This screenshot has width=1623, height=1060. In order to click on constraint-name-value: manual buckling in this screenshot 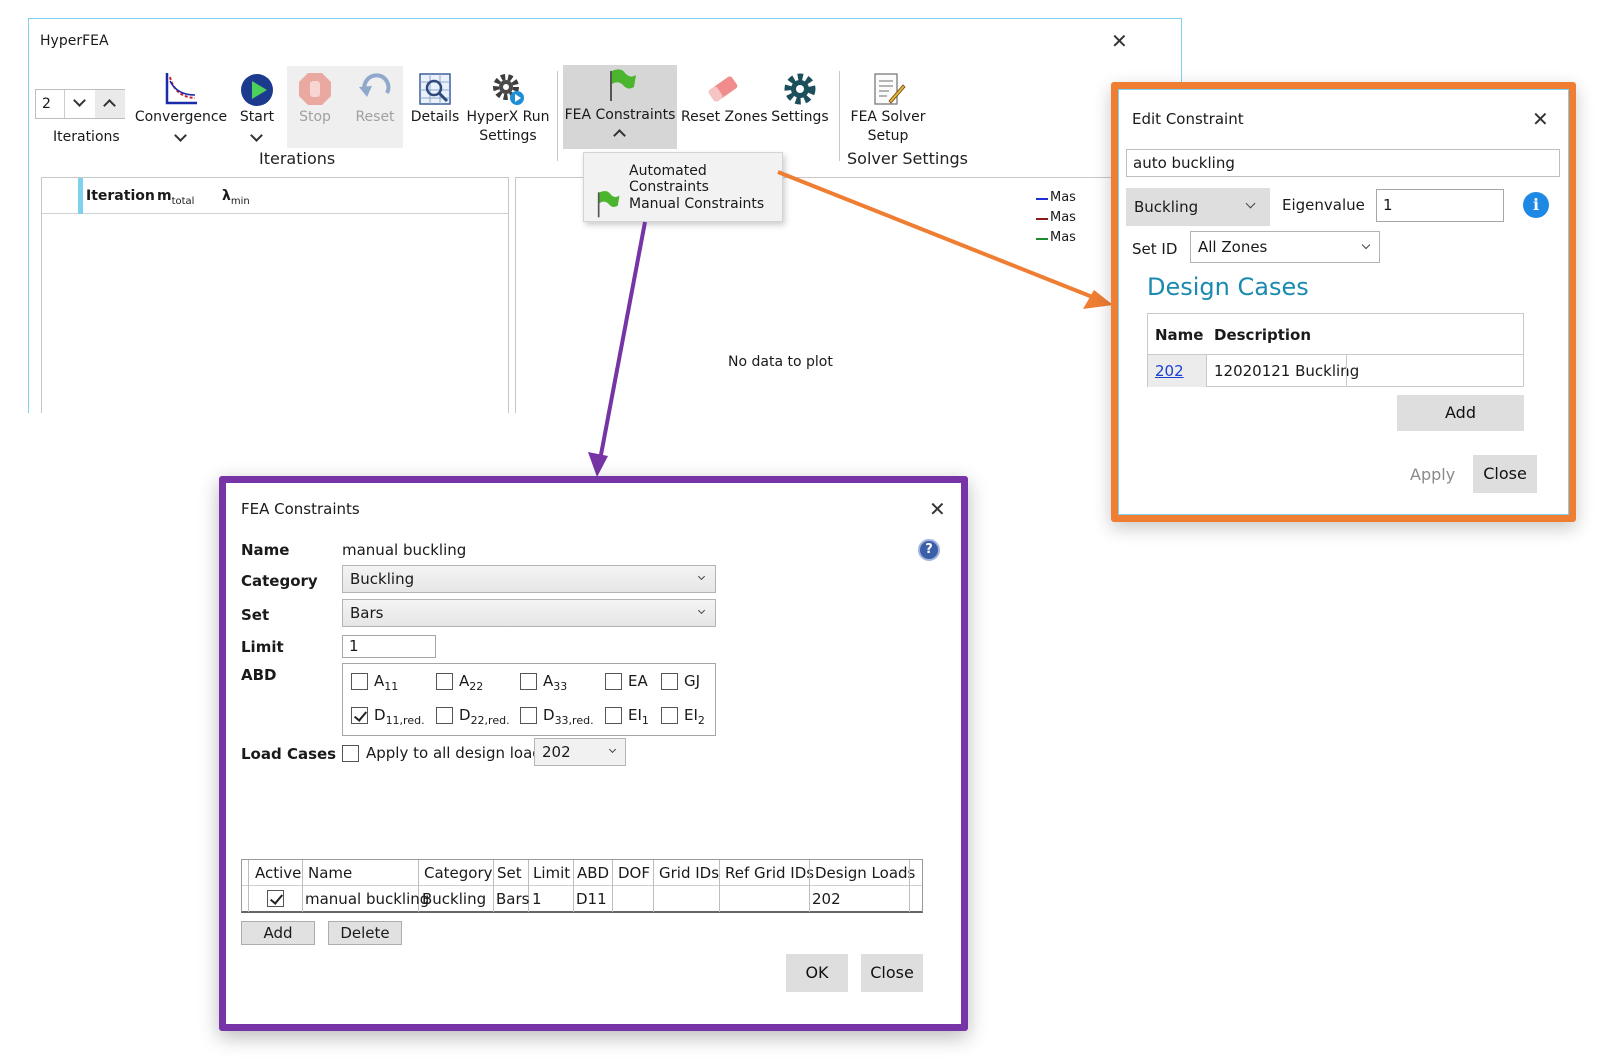, I will do `click(404, 550)`.